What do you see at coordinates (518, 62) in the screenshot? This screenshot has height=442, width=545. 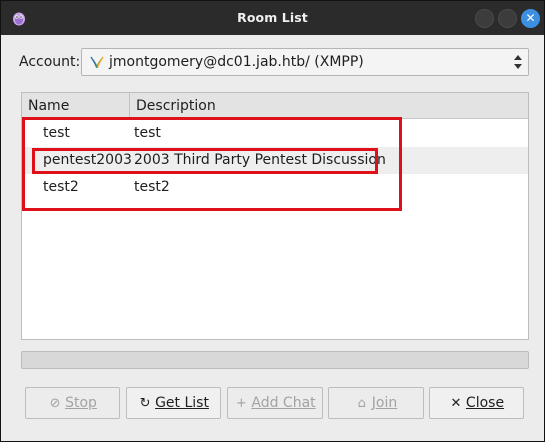 I see `updown-arrow-icon` at bounding box center [518, 62].